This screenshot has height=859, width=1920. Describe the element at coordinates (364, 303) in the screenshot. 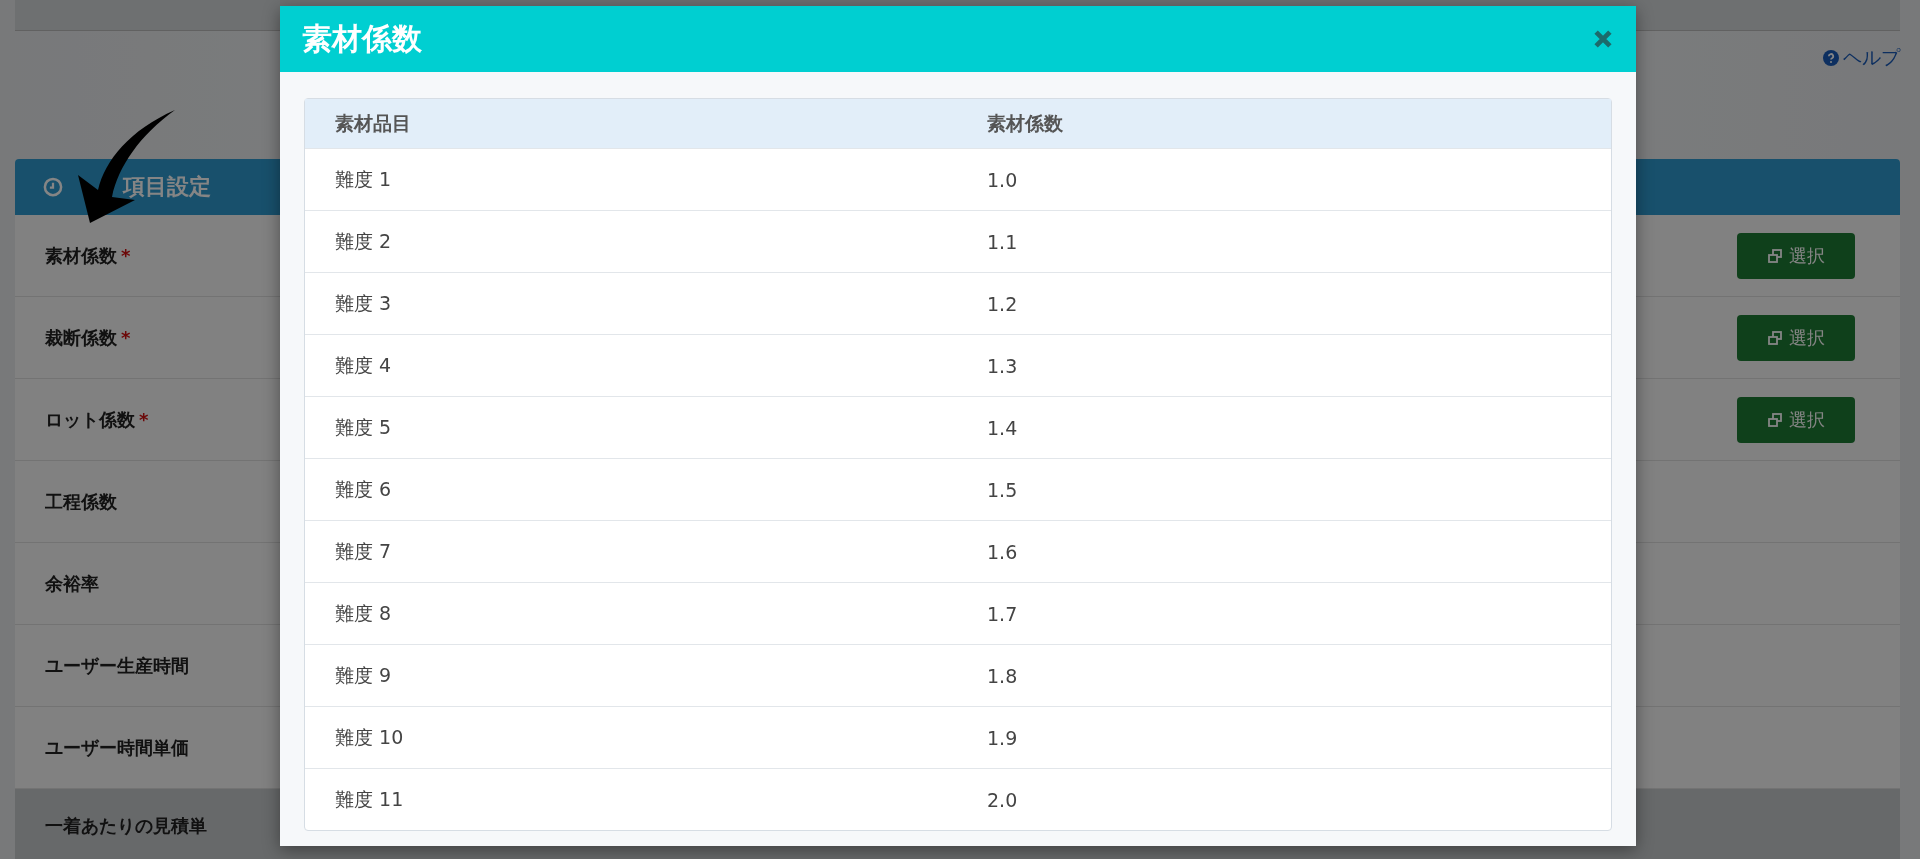

I see `table-cell-text: 難度 3` at that location.